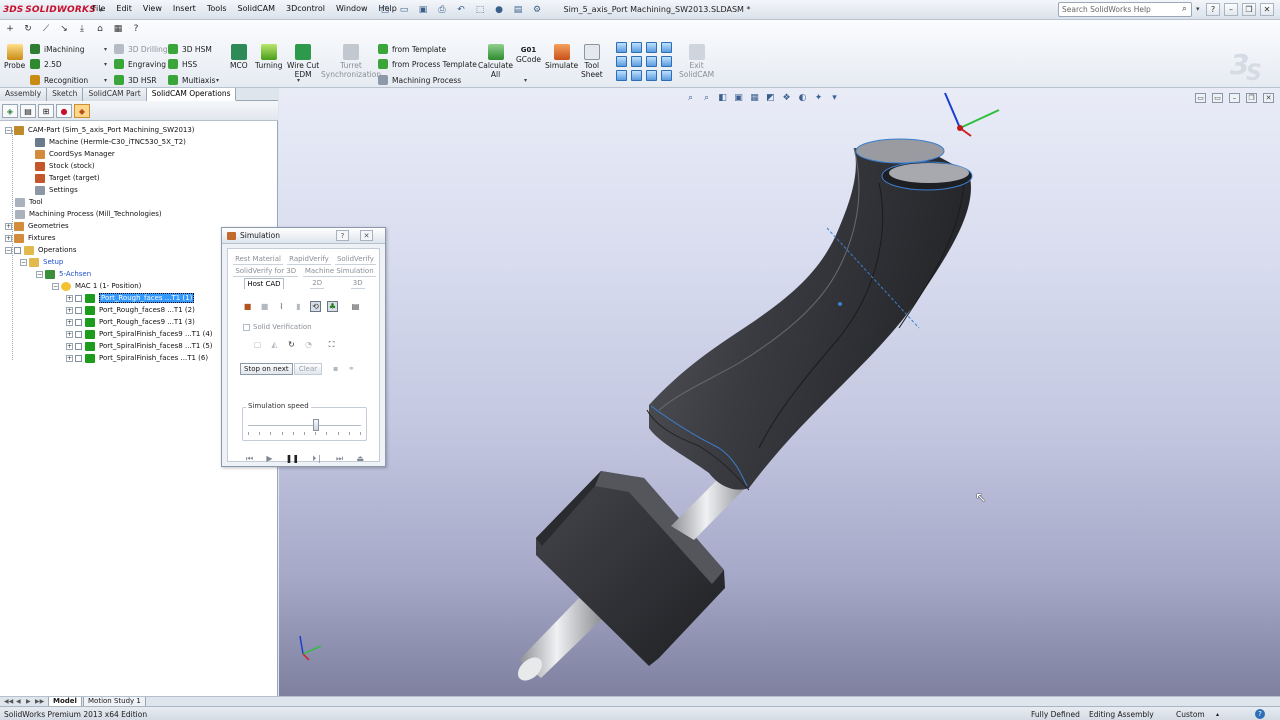 The image size is (1280, 720). Describe the element at coordinates (64, 29) in the screenshot. I see `arrow-icon: ↘` at that location.